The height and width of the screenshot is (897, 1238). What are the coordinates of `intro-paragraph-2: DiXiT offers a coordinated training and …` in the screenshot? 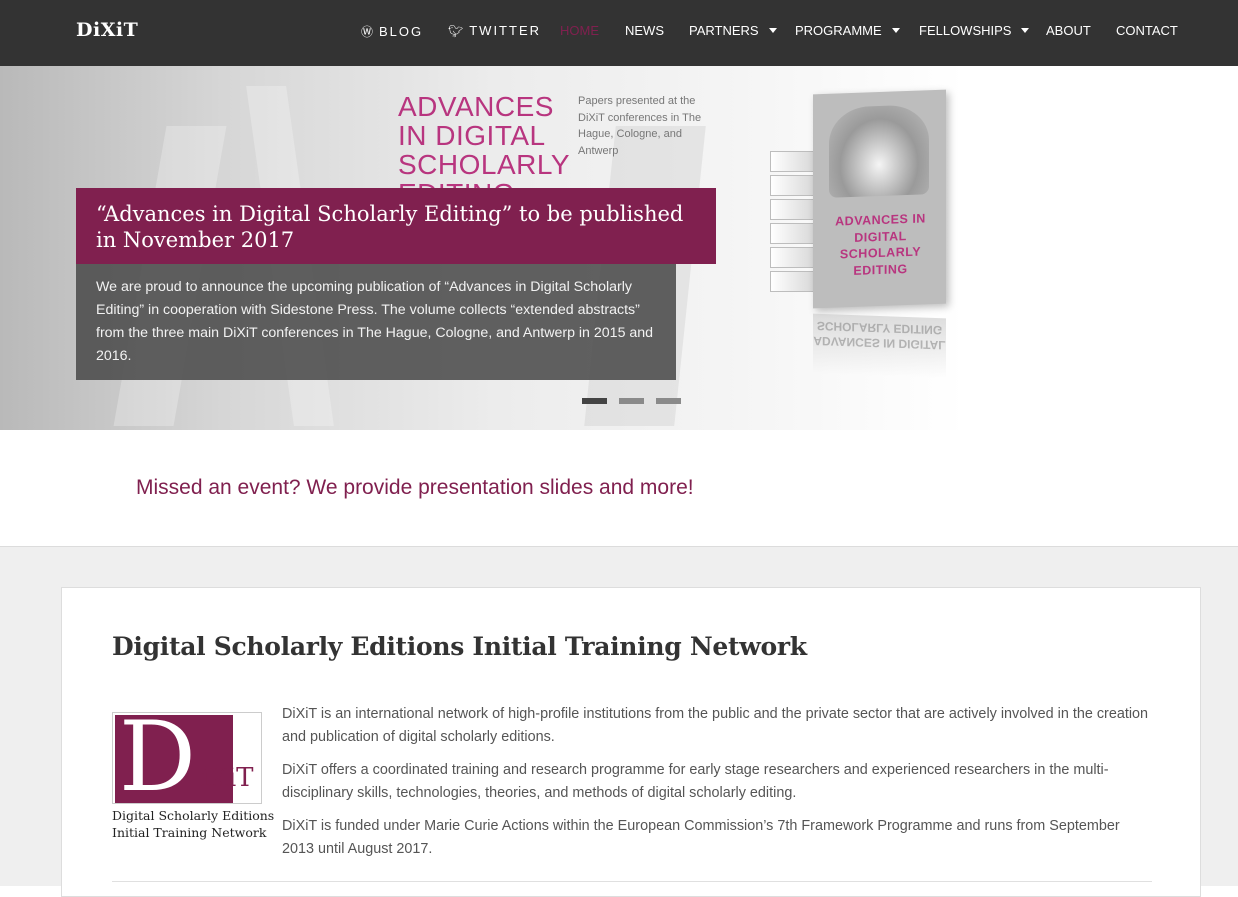 It's located at (695, 781).